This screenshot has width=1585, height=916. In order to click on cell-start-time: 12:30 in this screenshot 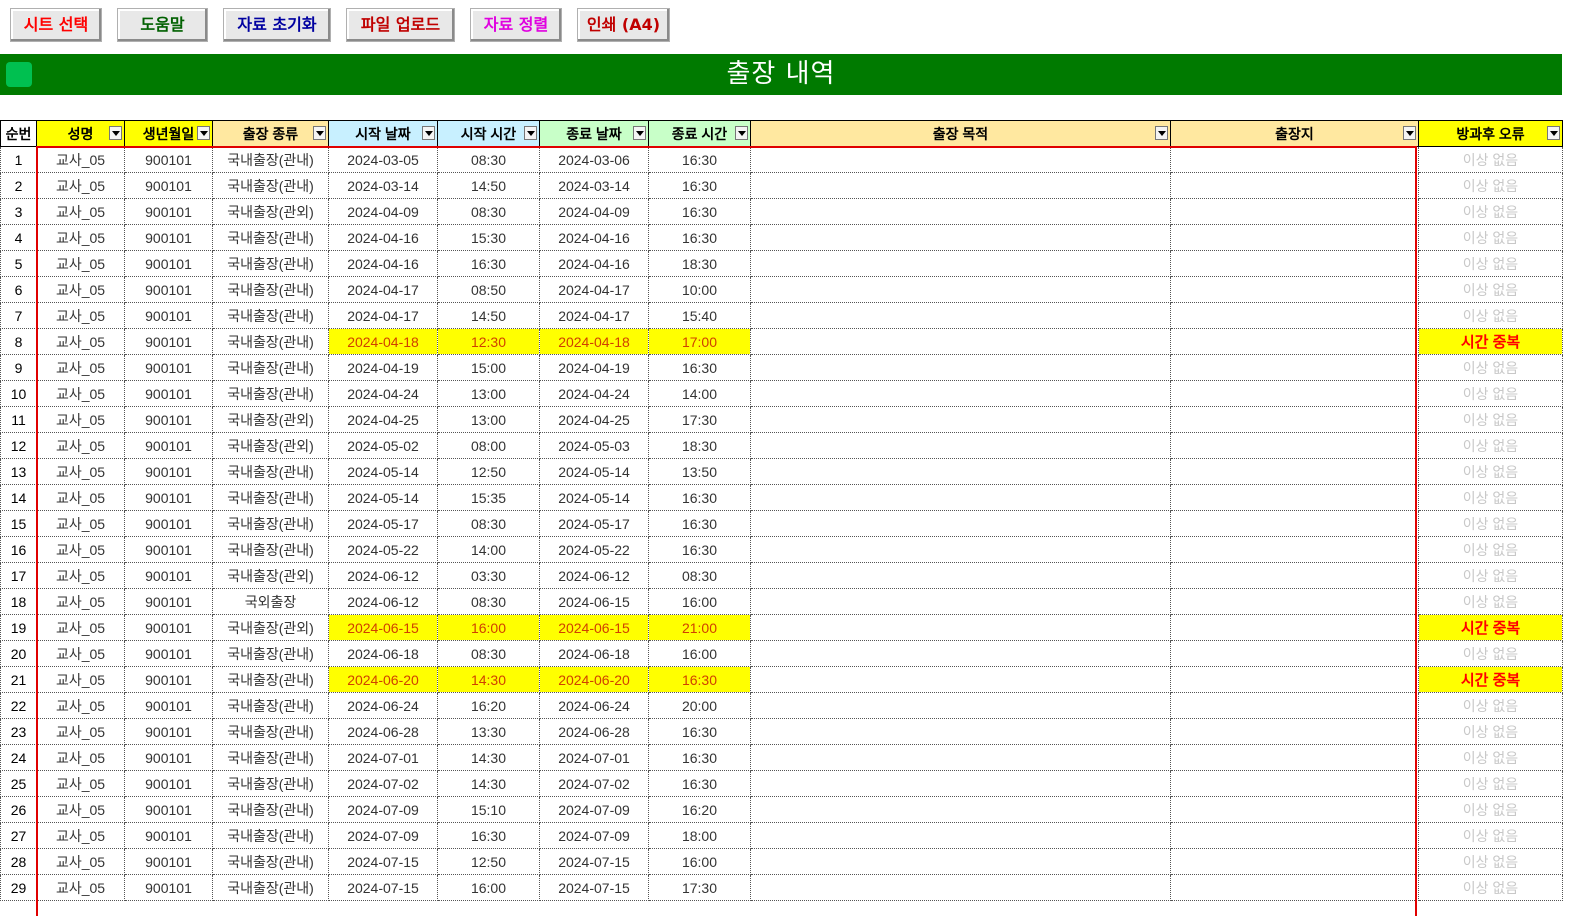, I will do `click(488, 341)`.